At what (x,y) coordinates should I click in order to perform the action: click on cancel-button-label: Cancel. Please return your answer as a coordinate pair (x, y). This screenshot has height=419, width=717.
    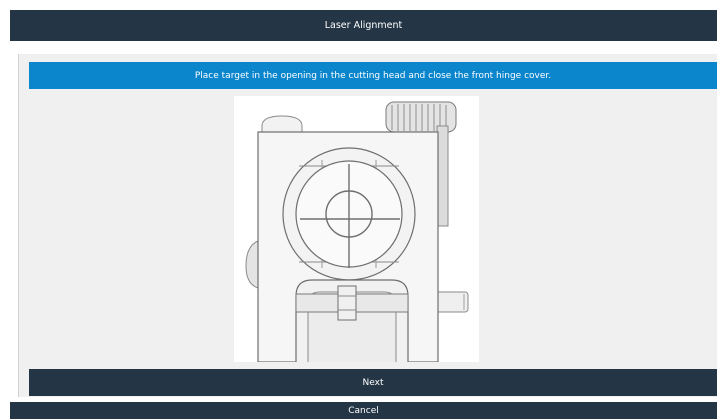
    Looking at the image, I should click on (363, 410).